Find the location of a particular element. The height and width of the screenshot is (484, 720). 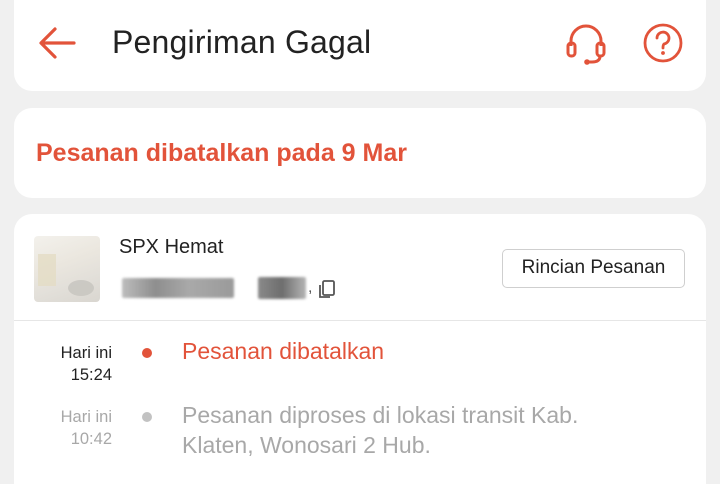

timeline-dot is located at coordinates (147, 417).